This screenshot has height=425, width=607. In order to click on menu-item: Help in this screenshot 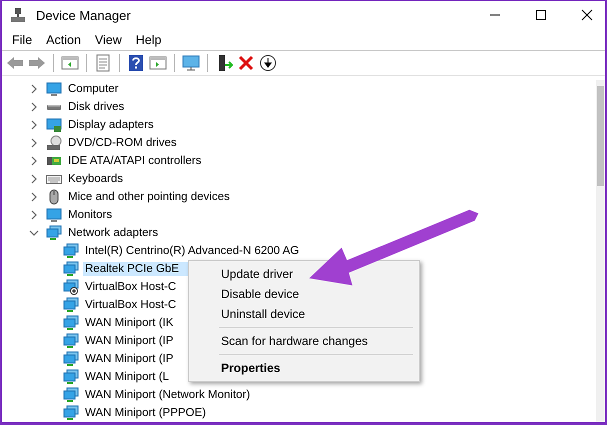, I will do `click(149, 39)`.